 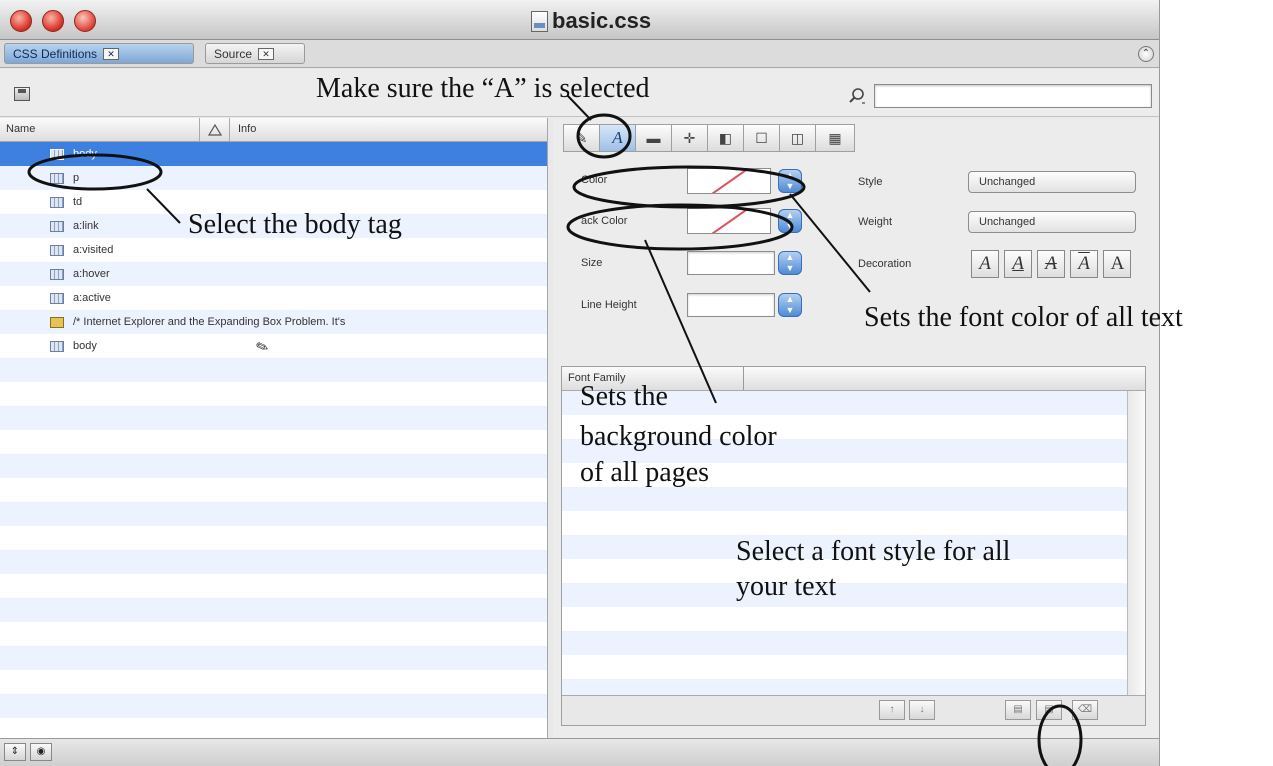 What do you see at coordinates (592, 263) in the screenshot?
I see `size-label: Size` at bounding box center [592, 263].